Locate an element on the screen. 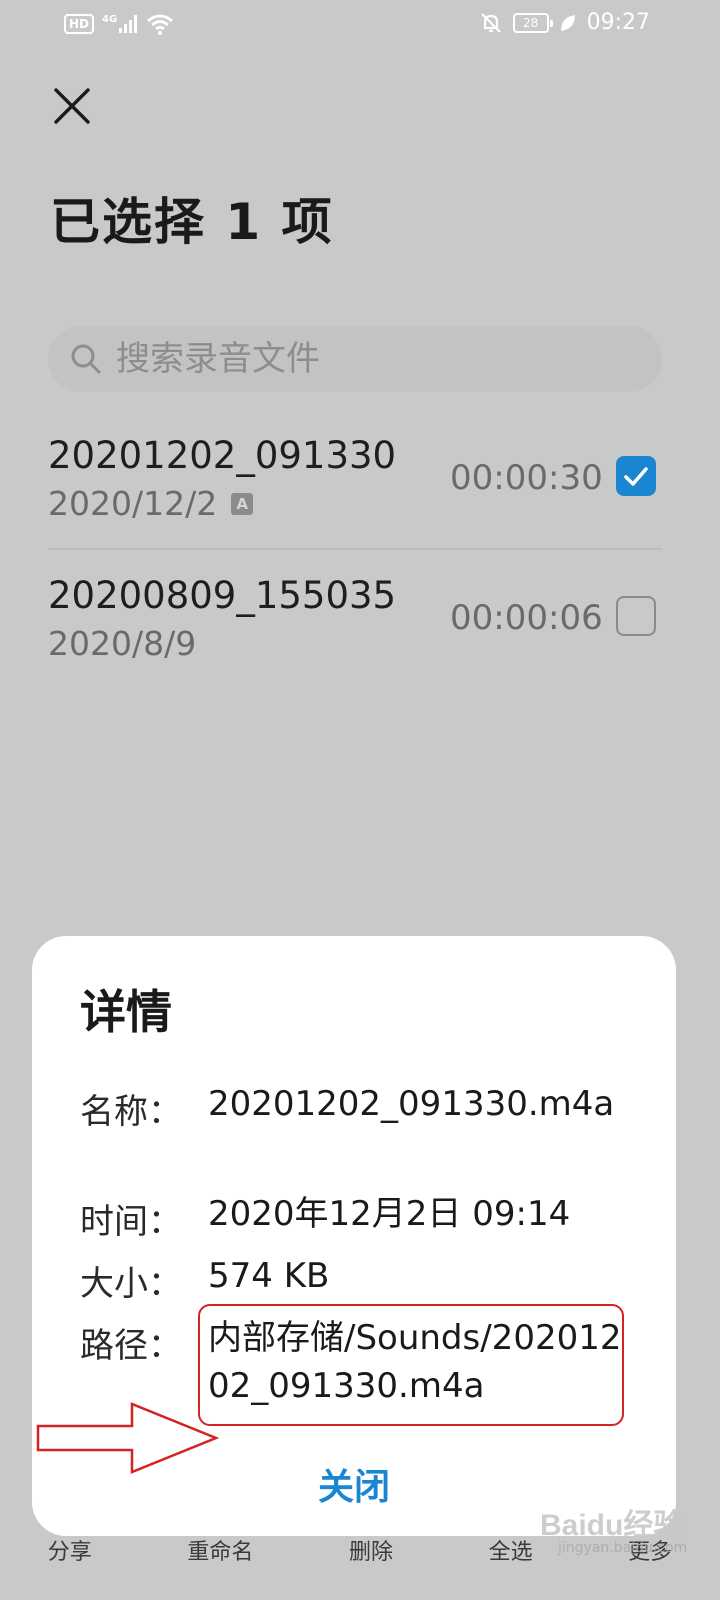  toolbar-rename-button: 重命名 is located at coordinates (220, 1567).